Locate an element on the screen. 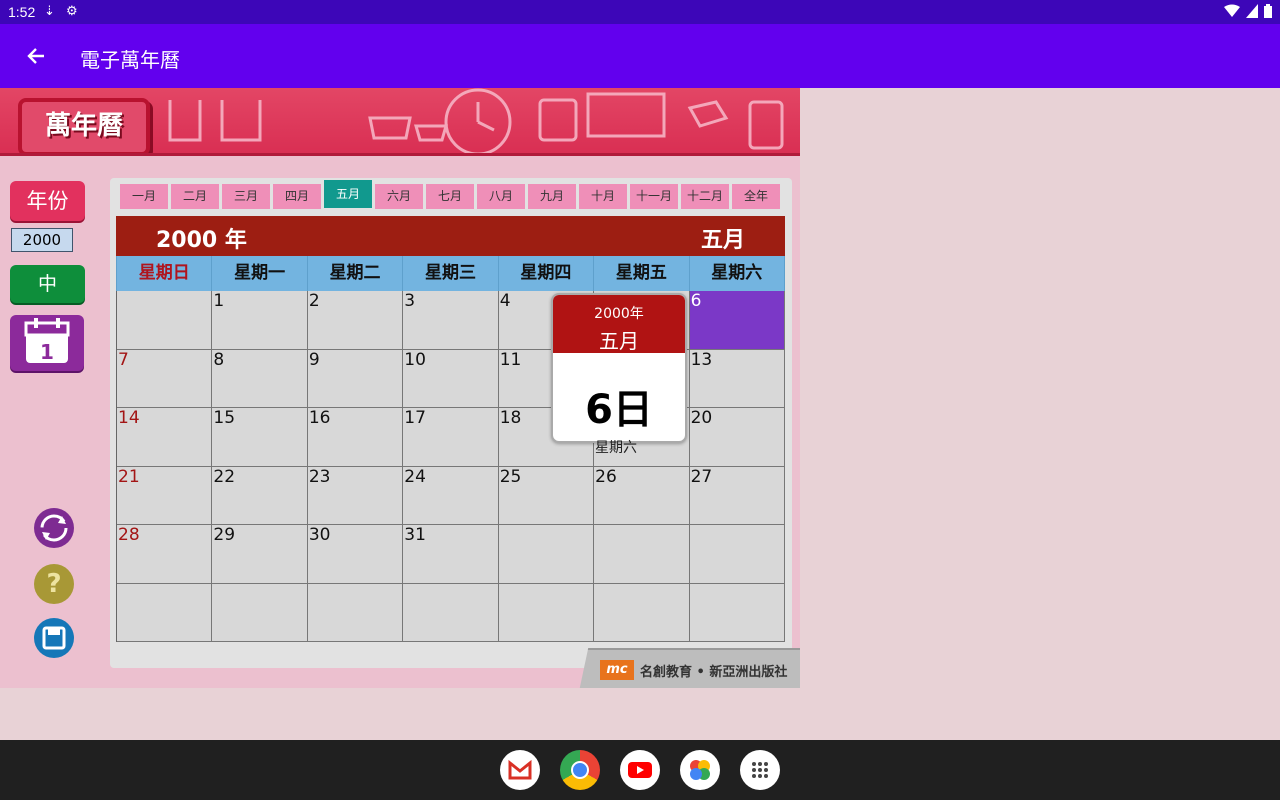 The image size is (1280, 800). day-cell: 6 is located at coordinates (737, 320).